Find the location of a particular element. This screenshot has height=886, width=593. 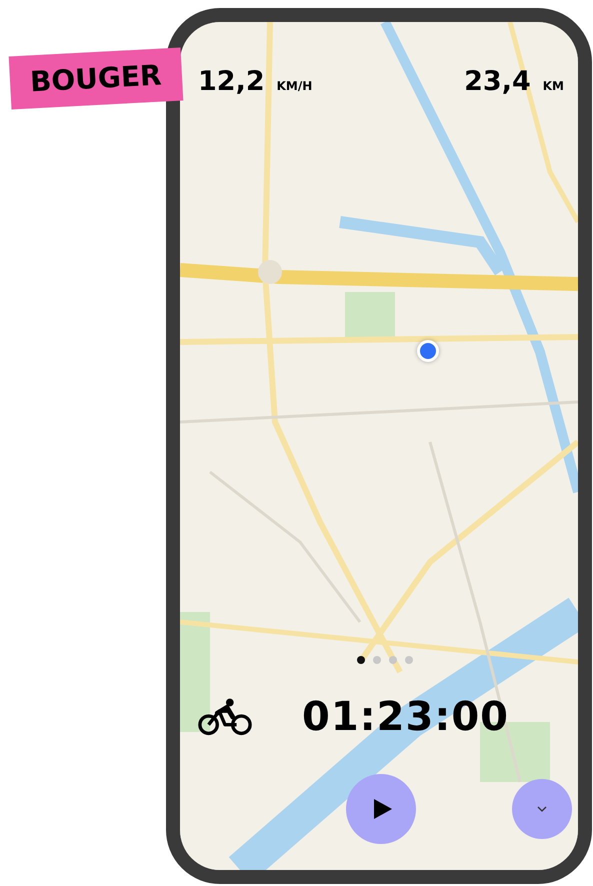

distance-unit: KM is located at coordinates (553, 86).